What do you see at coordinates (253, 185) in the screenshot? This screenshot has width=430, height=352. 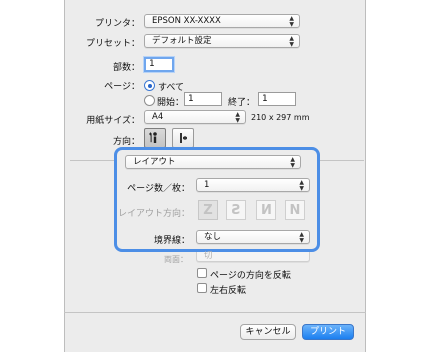 I see `pages-per-sheet-popup: 1 ▲ ▼` at bounding box center [253, 185].